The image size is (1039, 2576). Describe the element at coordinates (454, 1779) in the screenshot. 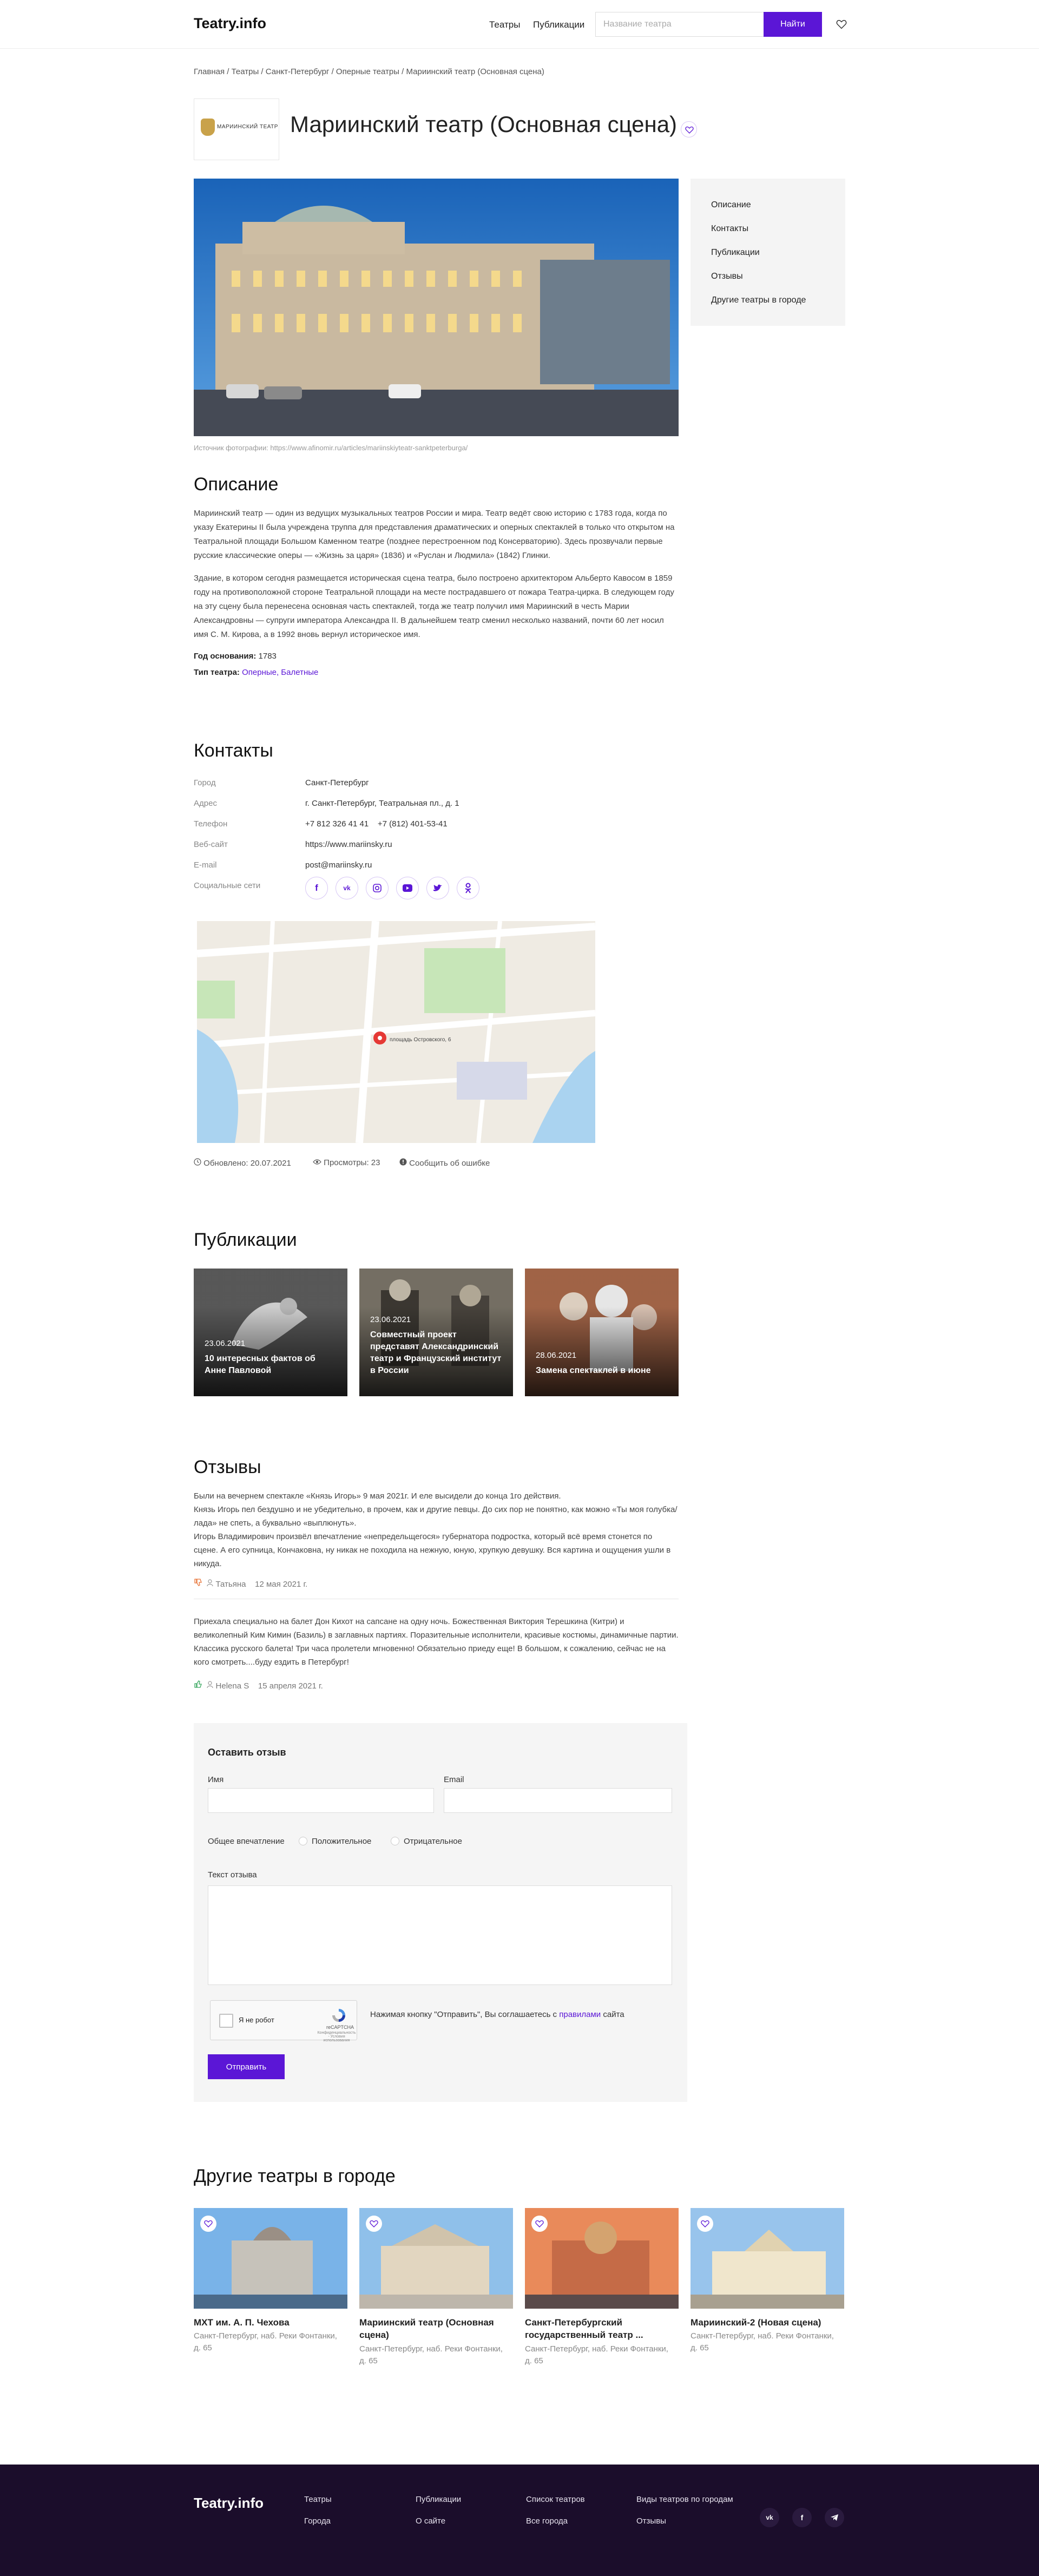

I see `email-label: Email` at that location.